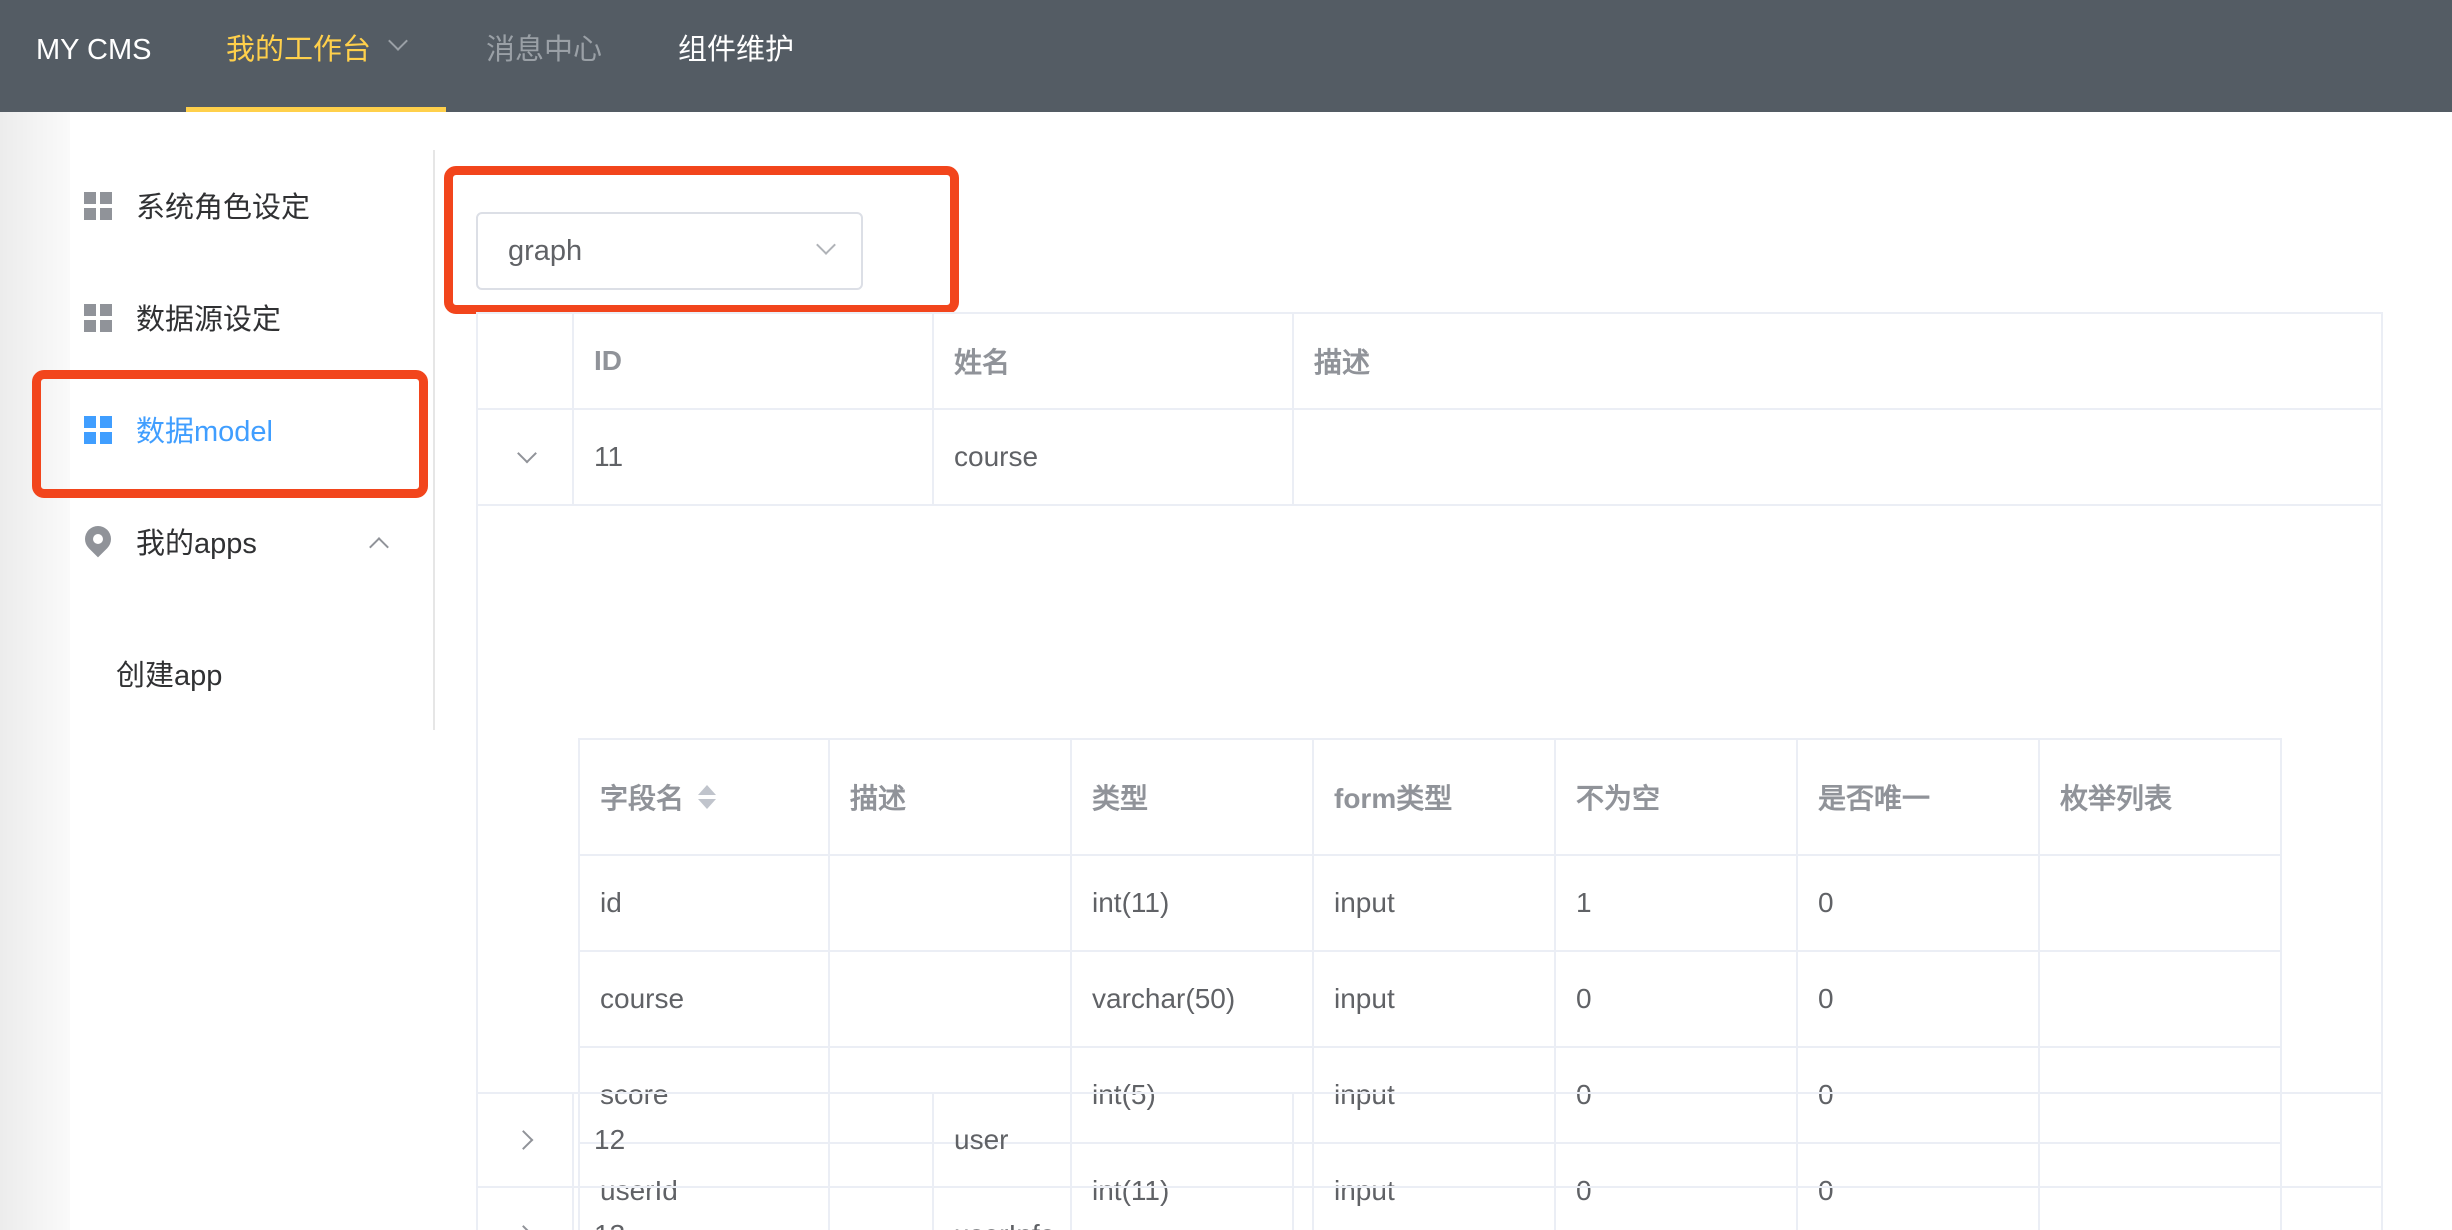 The height and width of the screenshot is (1230, 2452). What do you see at coordinates (754, 1140) in the screenshot?
I see `table-cell-id: 12` at bounding box center [754, 1140].